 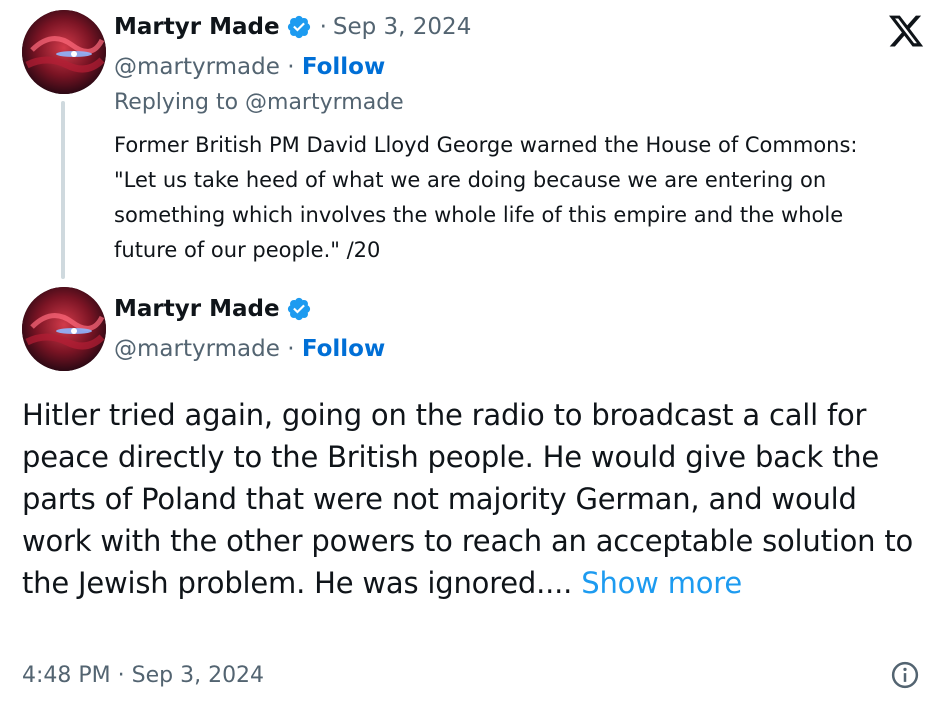 I want to click on tweet-timestamp: 4:48 PM · Sep 3, 2024, so click(x=143, y=675).